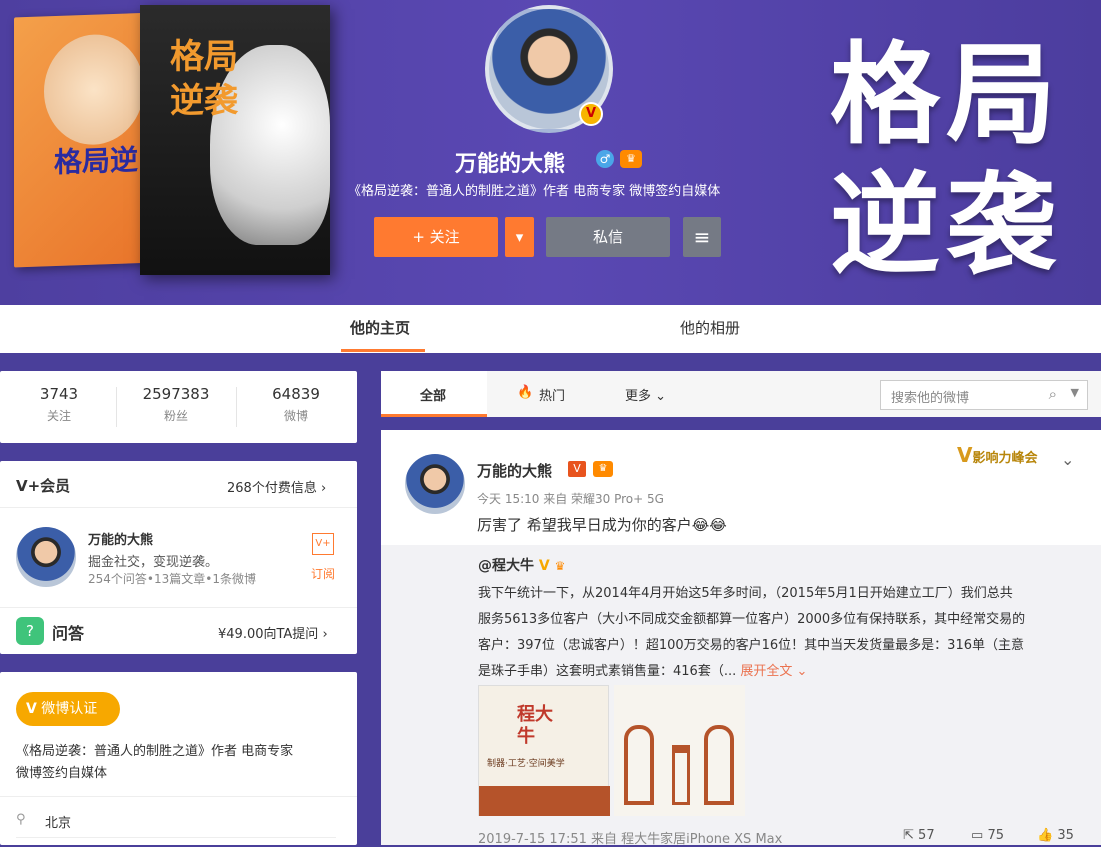 This screenshot has height=847, width=1101. I want to click on stat-weibo: 64839 微博, so click(296, 404).